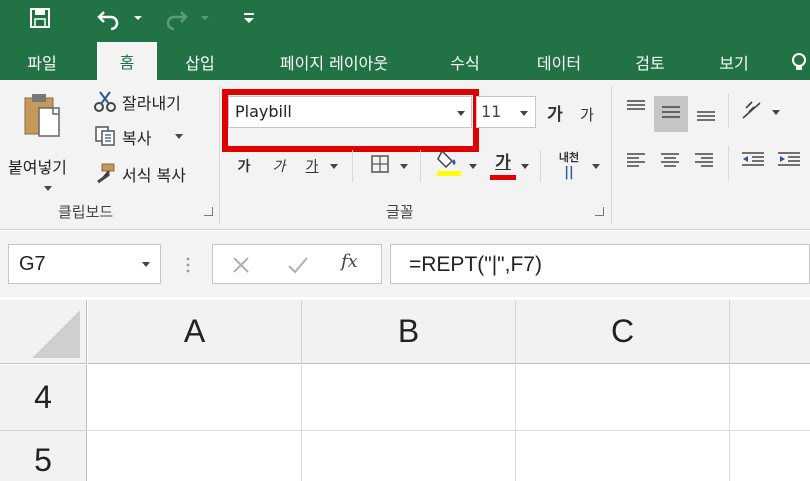 This screenshot has height=481, width=810. Describe the element at coordinates (524, 113) in the screenshot. I see `font-size-dropdown-icon` at that location.